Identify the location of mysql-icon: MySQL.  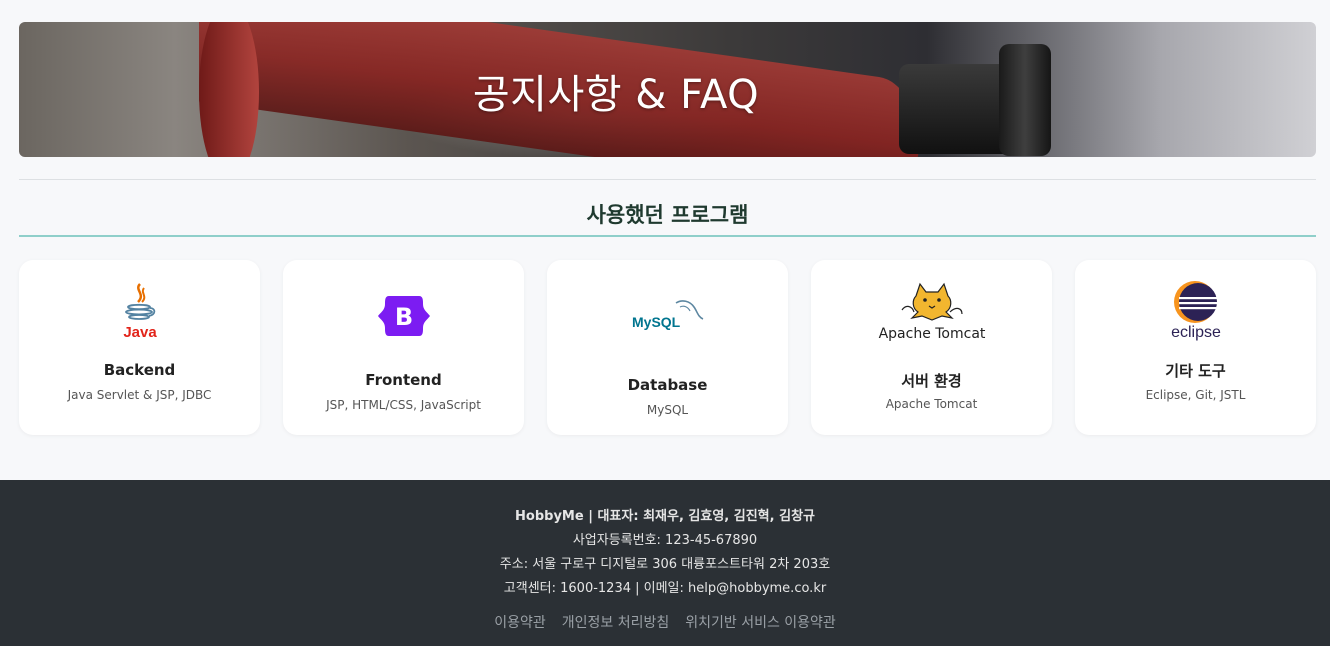
(667, 315).